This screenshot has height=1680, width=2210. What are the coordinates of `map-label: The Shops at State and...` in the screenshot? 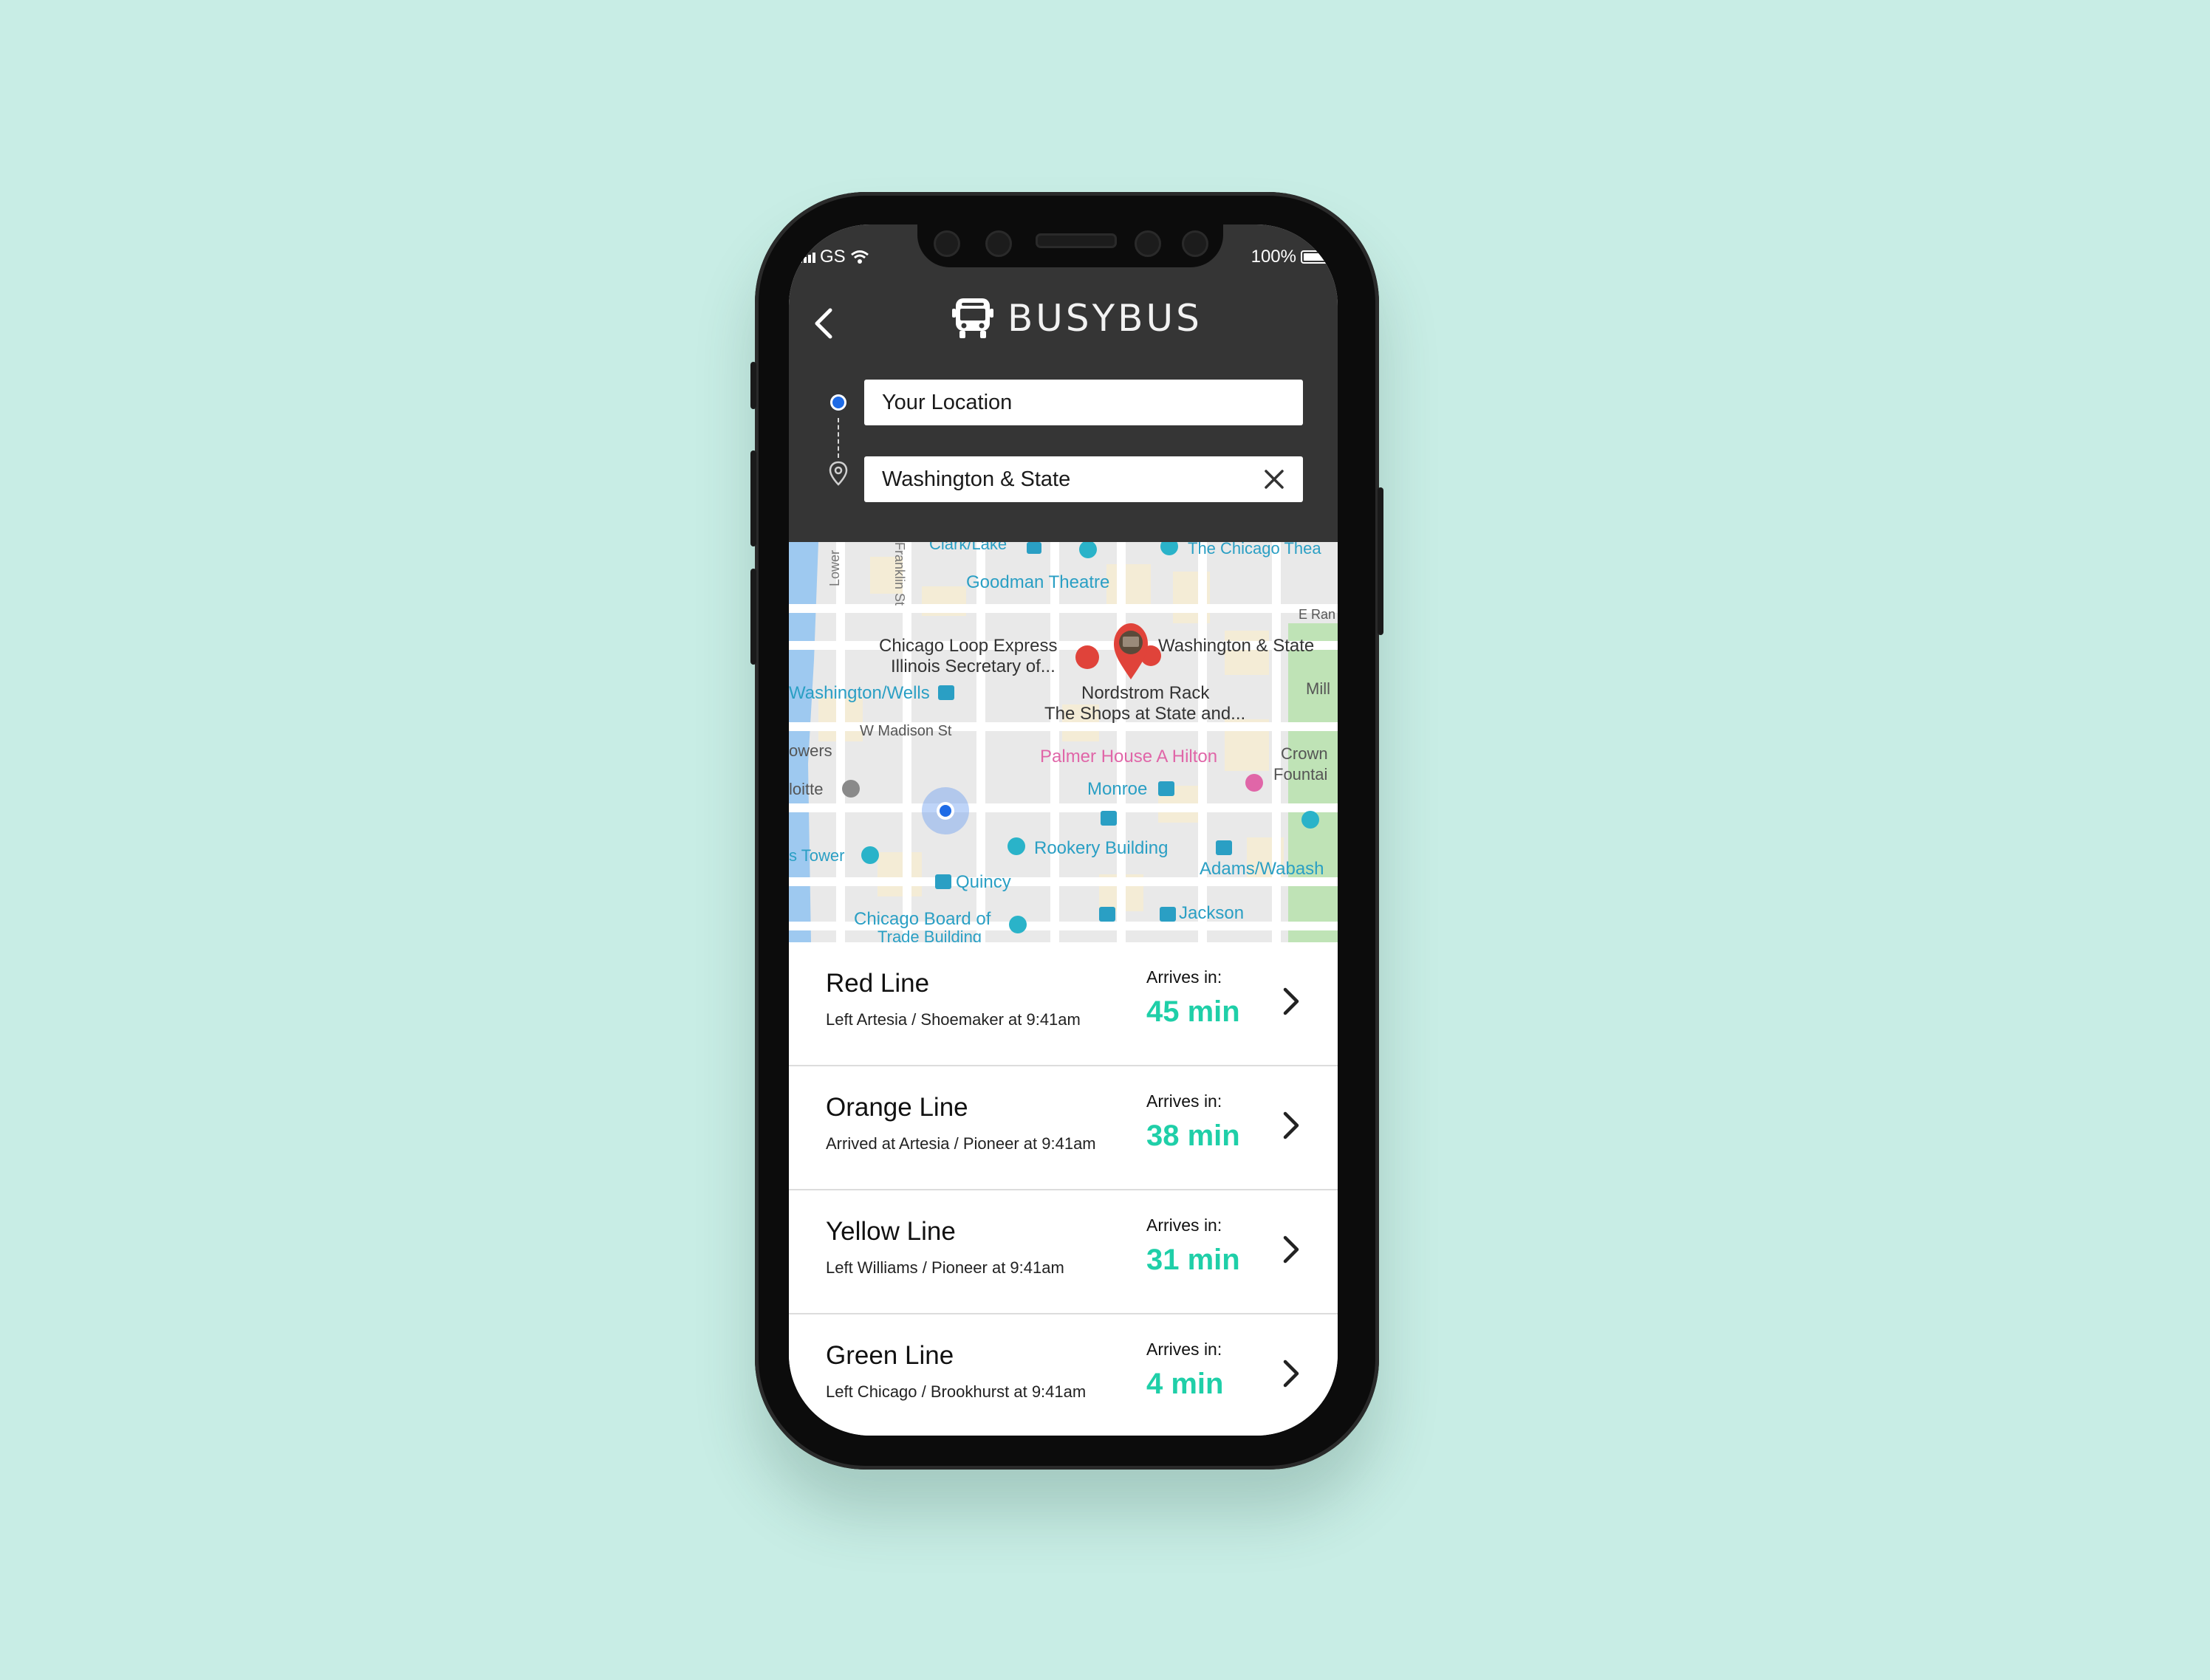 It's located at (1144, 714).